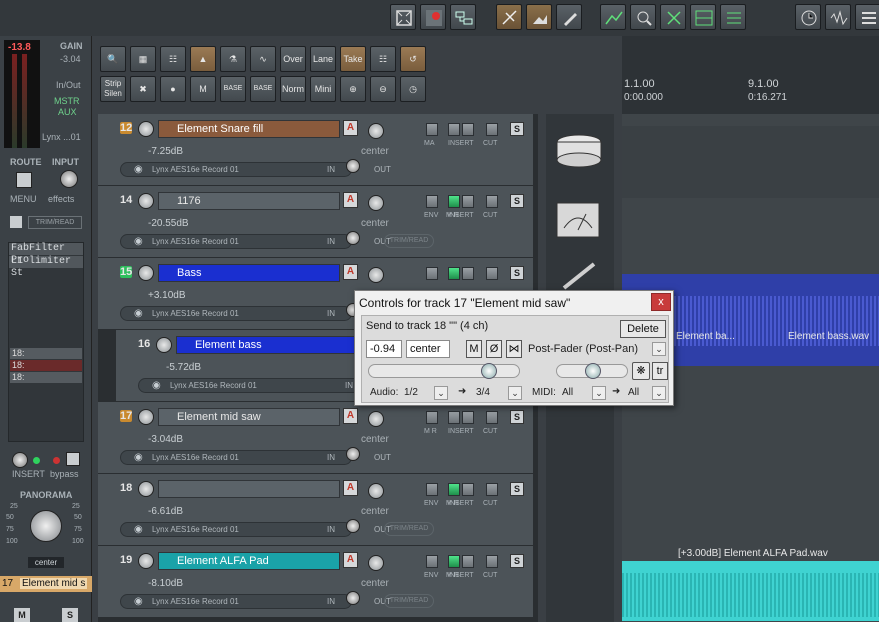 The width and height of the screenshot is (879, 622). What do you see at coordinates (750, 95) in the screenshot?
I see `timeline-ruler: 1.1.00 0:00.000 9.1.00 0:16.271` at bounding box center [750, 95].